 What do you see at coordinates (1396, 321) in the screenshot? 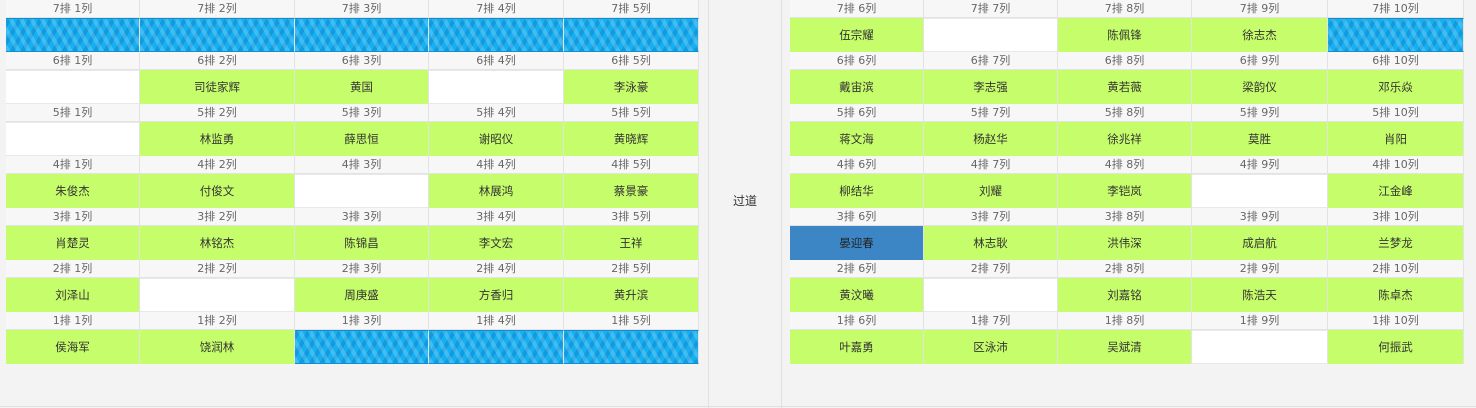
I see `seat-position-label: 1排 10列` at bounding box center [1396, 321].